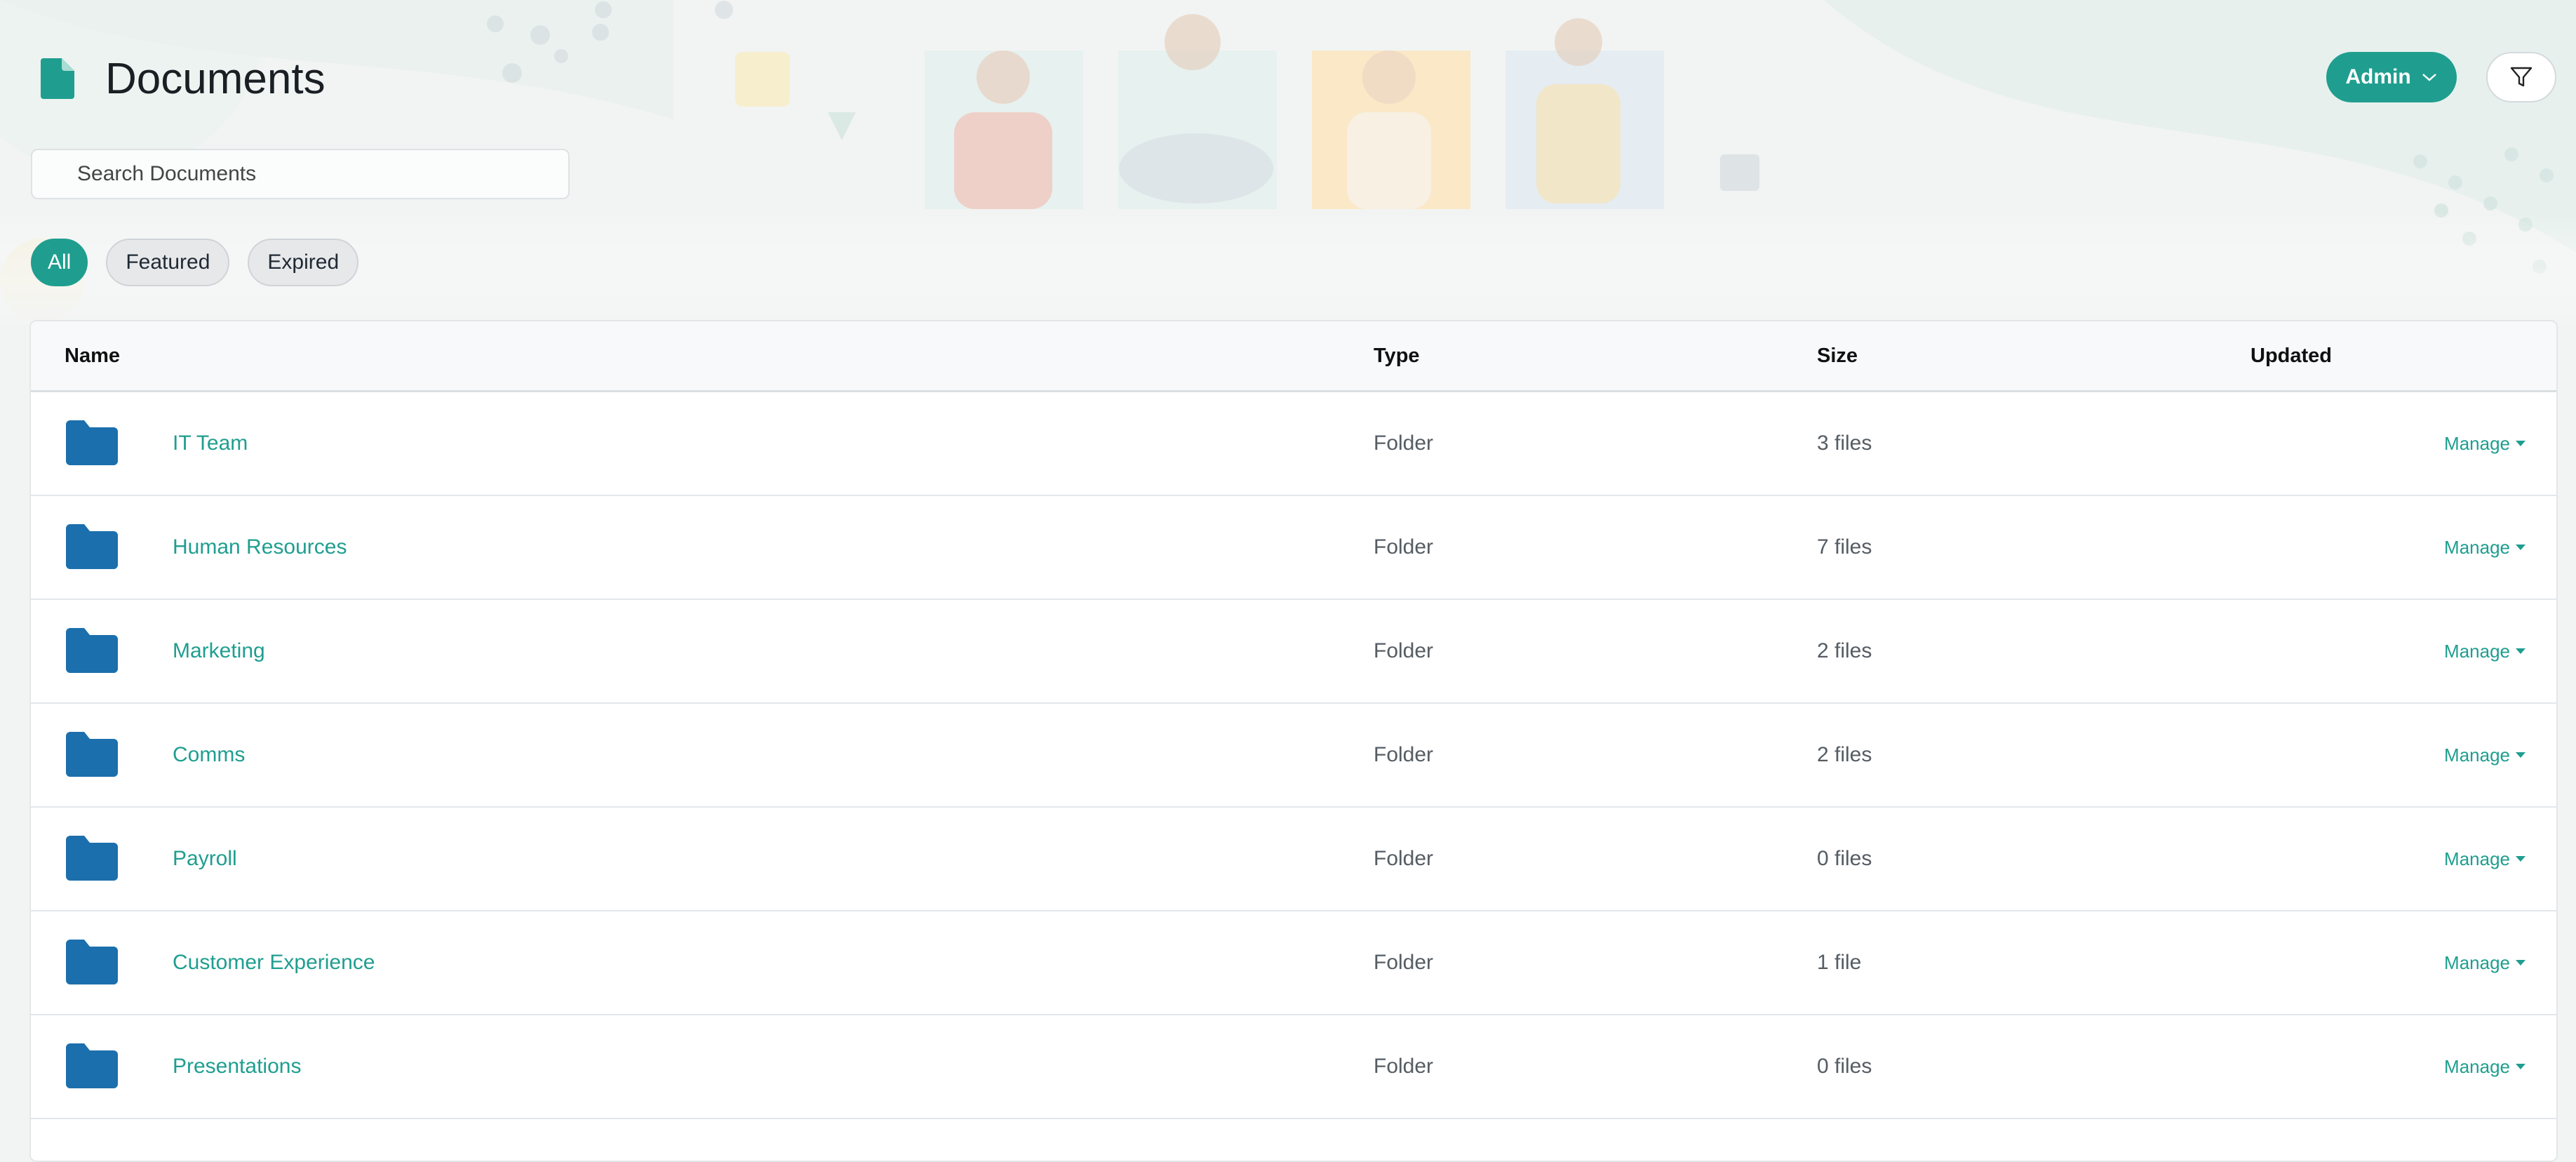 This screenshot has width=2576, height=1162. I want to click on filter-button, so click(2521, 77).